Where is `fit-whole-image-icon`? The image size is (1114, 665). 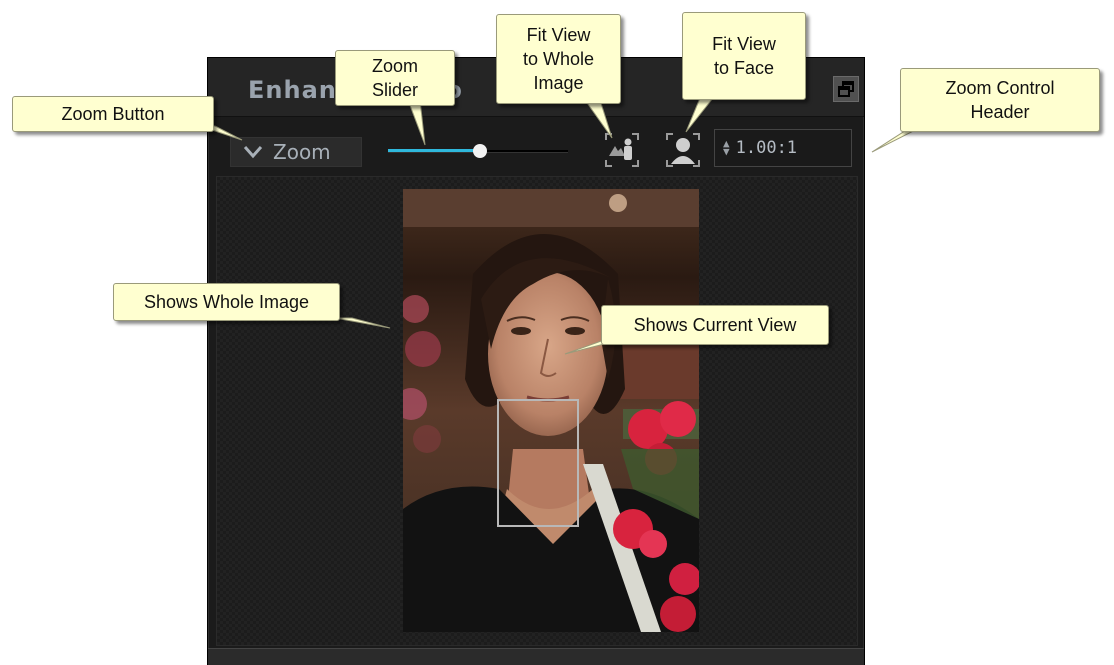
fit-whole-image-icon is located at coordinates (622, 150).